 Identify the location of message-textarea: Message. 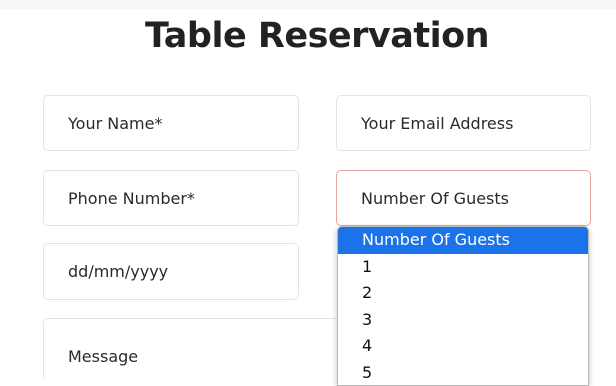
(193, 348).